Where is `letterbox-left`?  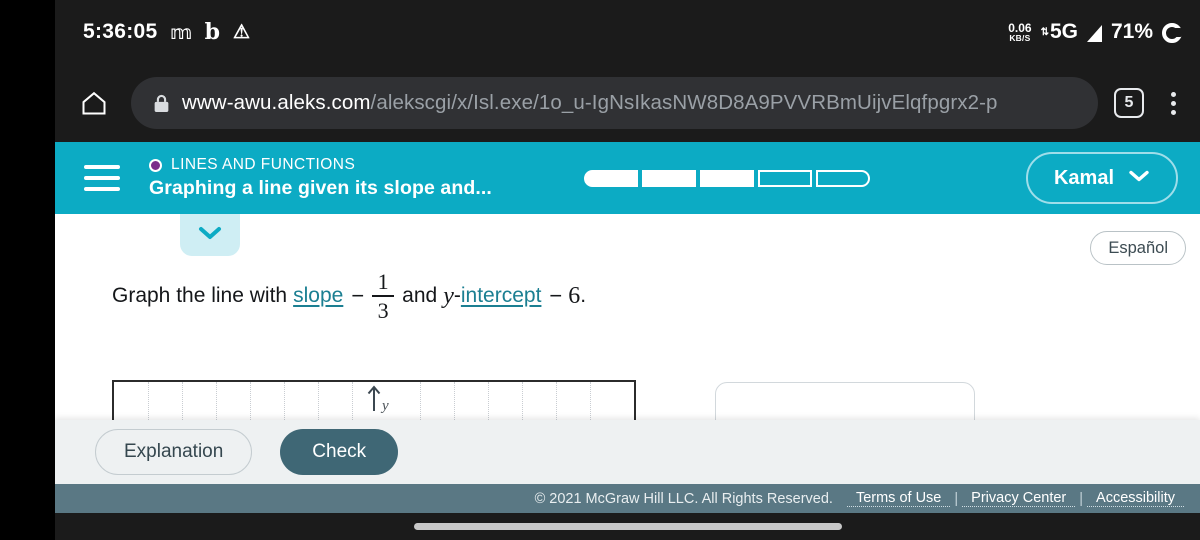
letterbox-left is located at coordinates (27, 270).